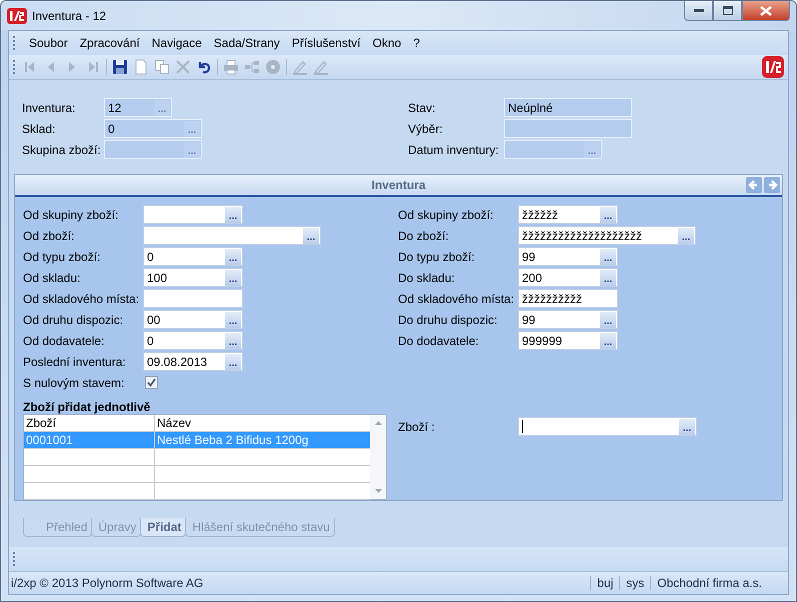  What do you see at coordinates (62, 149) in the screenshot?
I see `field-label: Skupina zboží:` at bounding box center [62, 149].